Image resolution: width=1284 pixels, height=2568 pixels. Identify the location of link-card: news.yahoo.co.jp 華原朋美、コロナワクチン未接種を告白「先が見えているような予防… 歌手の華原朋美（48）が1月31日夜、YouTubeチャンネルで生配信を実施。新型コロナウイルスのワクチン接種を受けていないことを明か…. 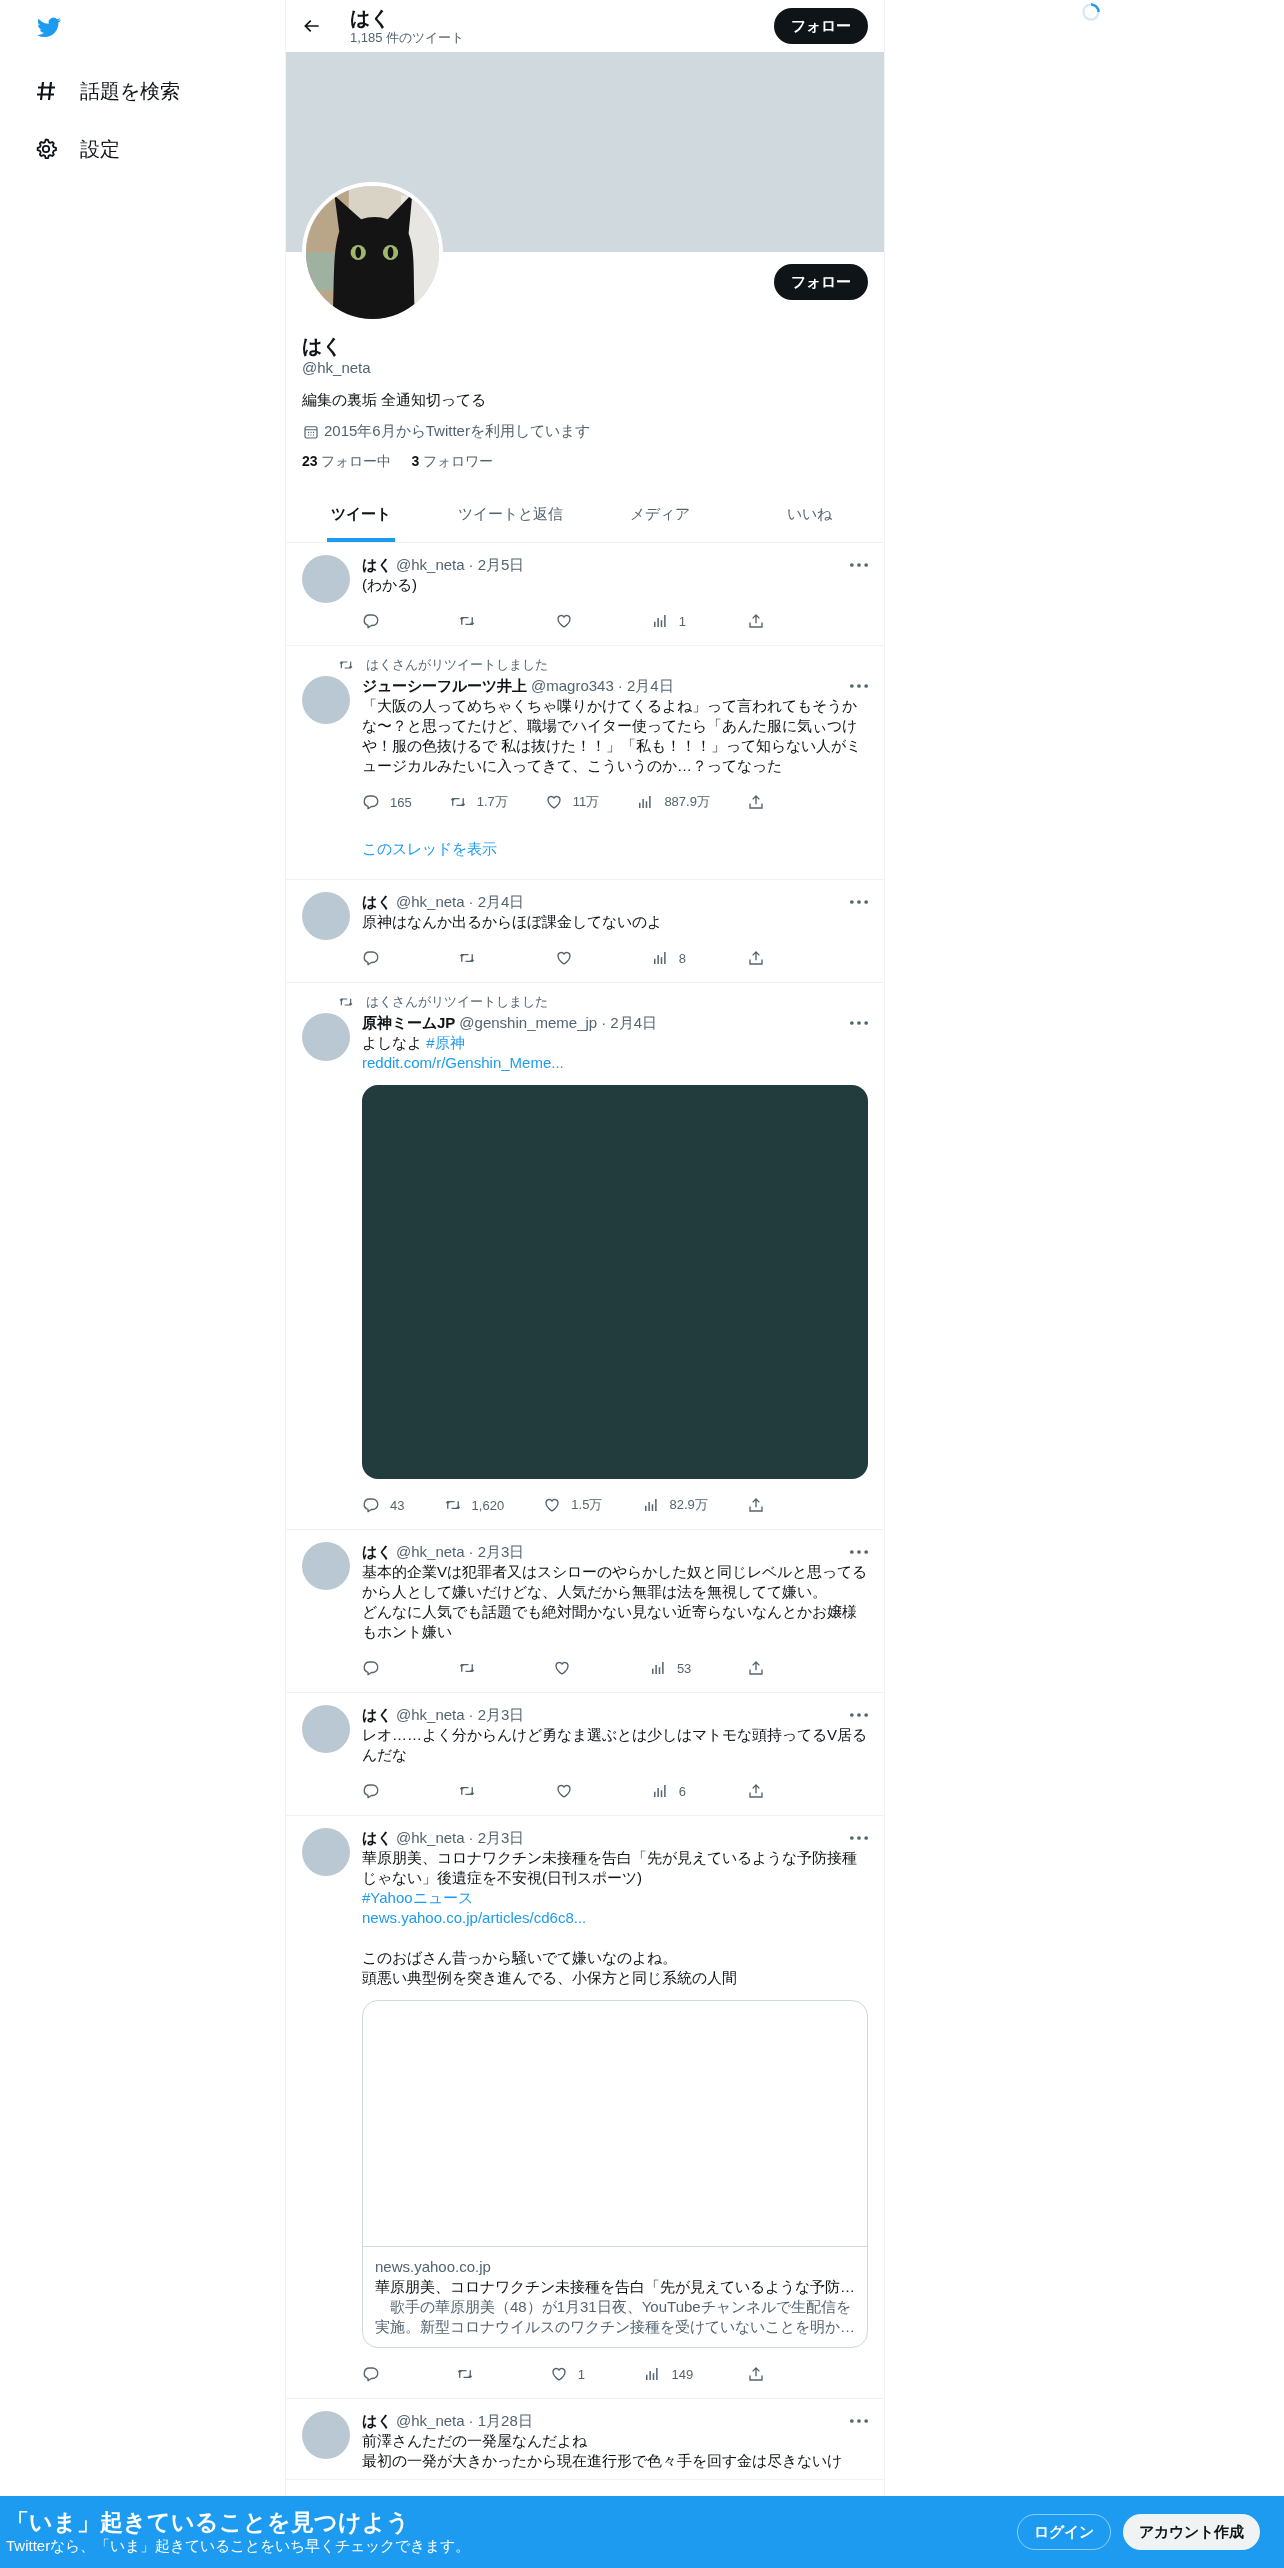
(615, 2174).